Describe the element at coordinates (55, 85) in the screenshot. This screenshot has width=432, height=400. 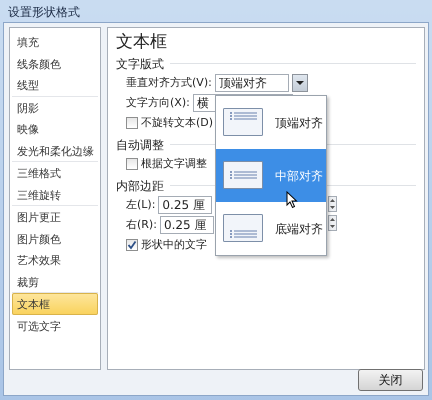
I see `sidebar-item: 线型` at that location.